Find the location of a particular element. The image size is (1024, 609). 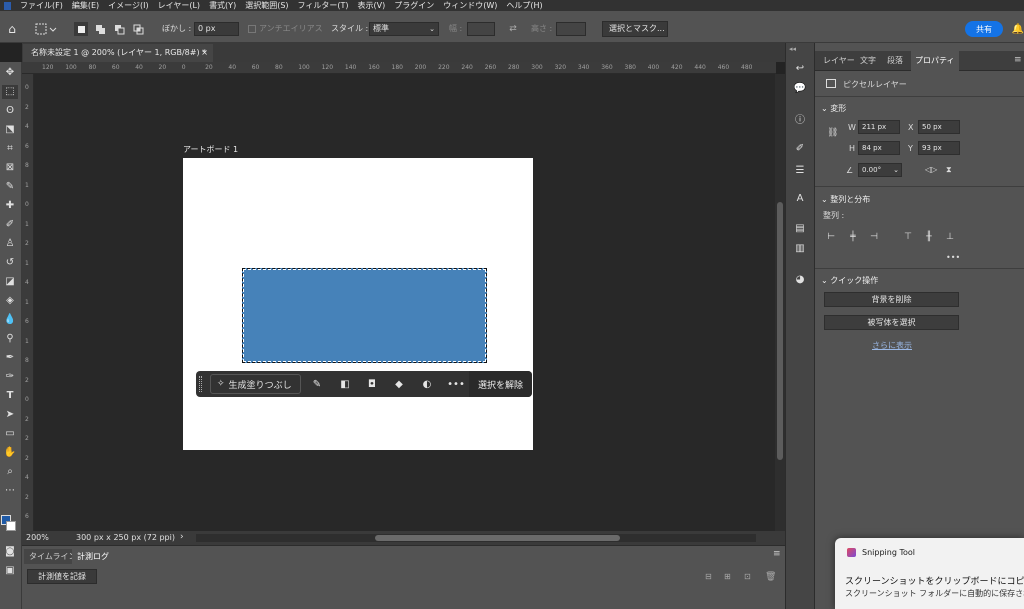

notification-bell-icon: 🔔 is located at coordinates (1018, 29).